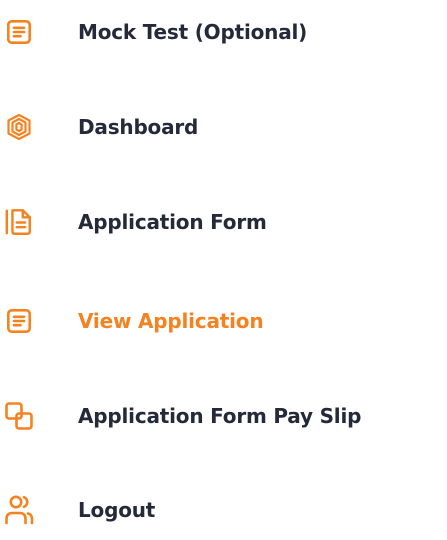 The height and width of the screenshot is (540, 447). What do you see at coordinates (19, 416) in the screenshot?
I see `pay-slip-icon` at bounding box center [19, 416].